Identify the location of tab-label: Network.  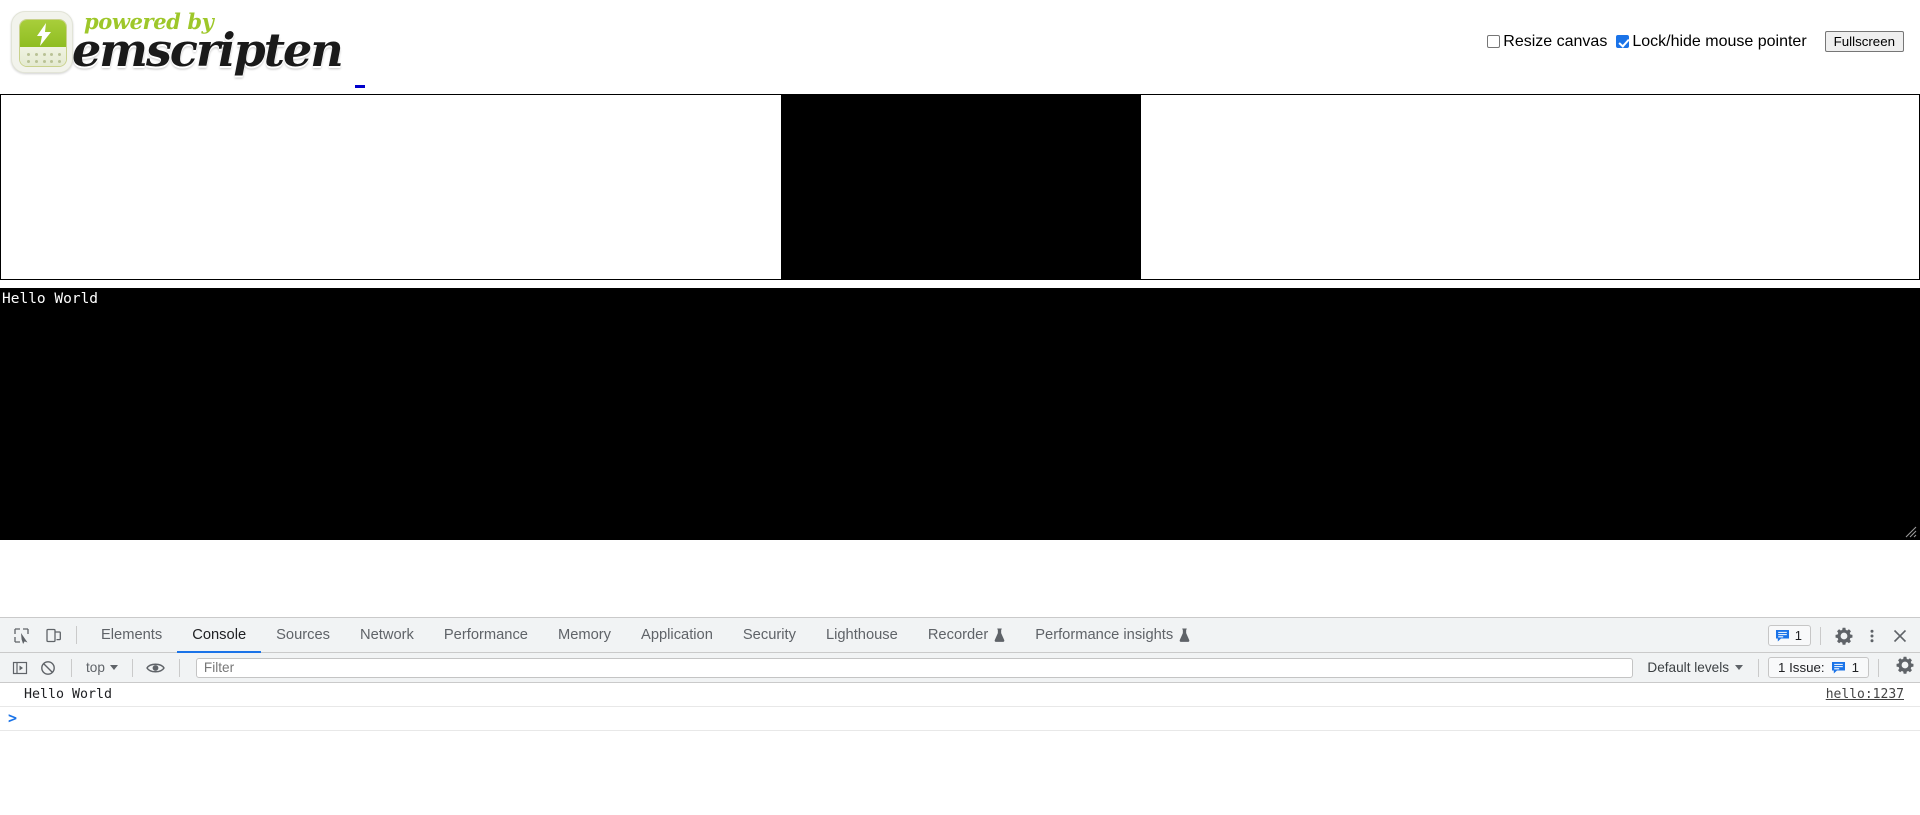
(387, 635).